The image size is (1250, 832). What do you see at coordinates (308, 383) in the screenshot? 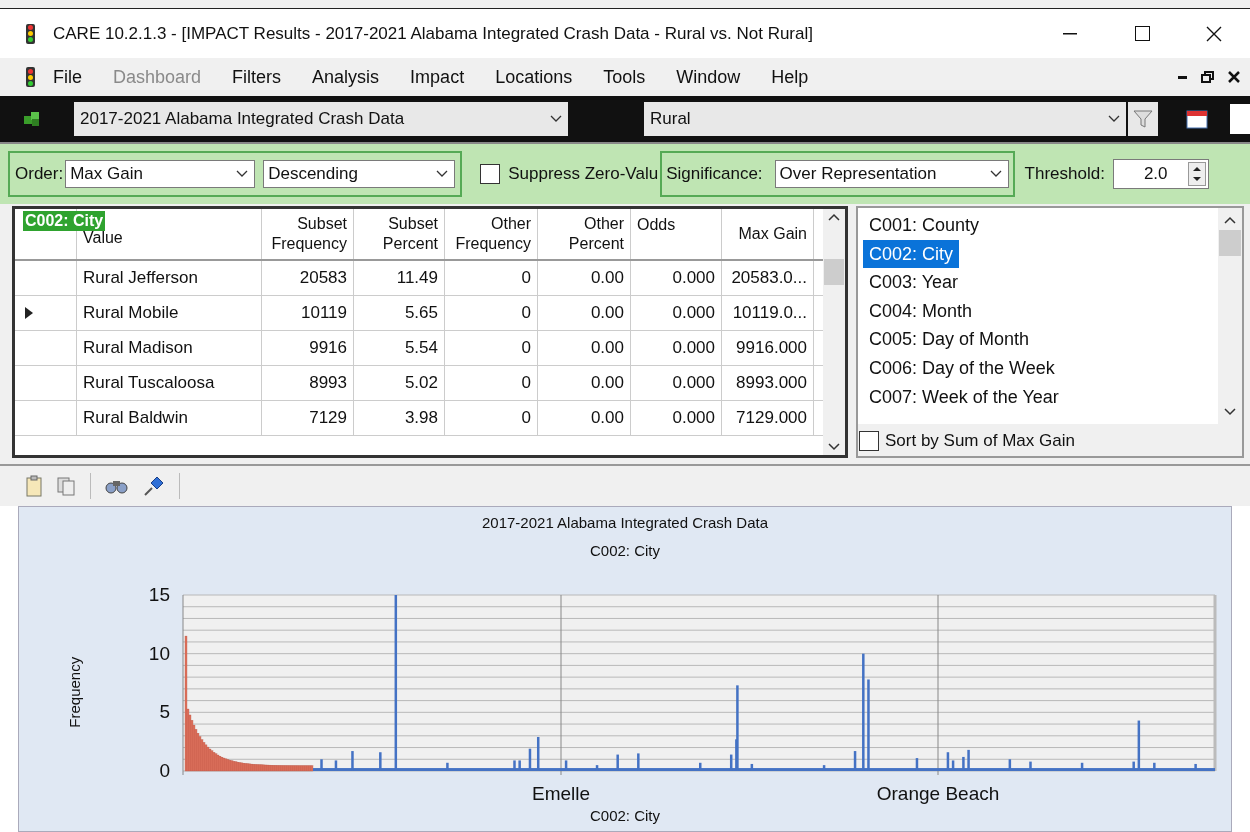
I see `table-cell: 8993` at bounding box center [308, 383].